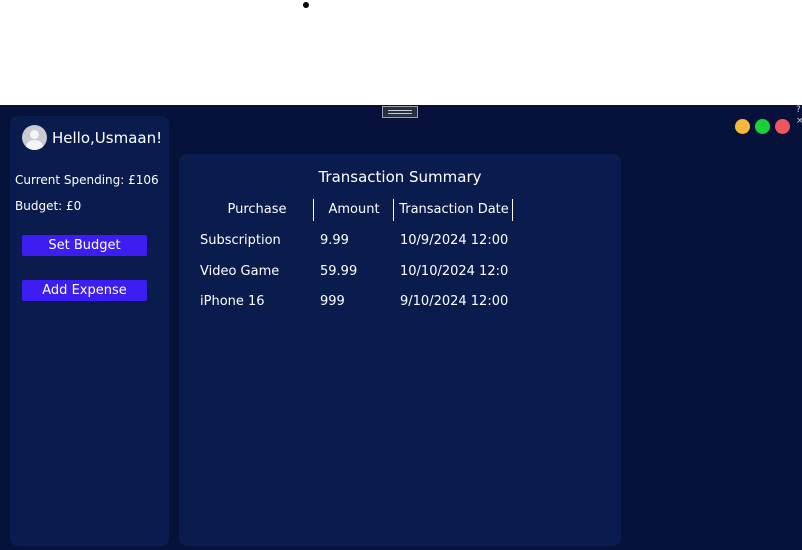  What do you see at coordinates (84, 245) in the screenshot?
I see `set-budget-button: Set Budget` at bounding box center [84, 245].